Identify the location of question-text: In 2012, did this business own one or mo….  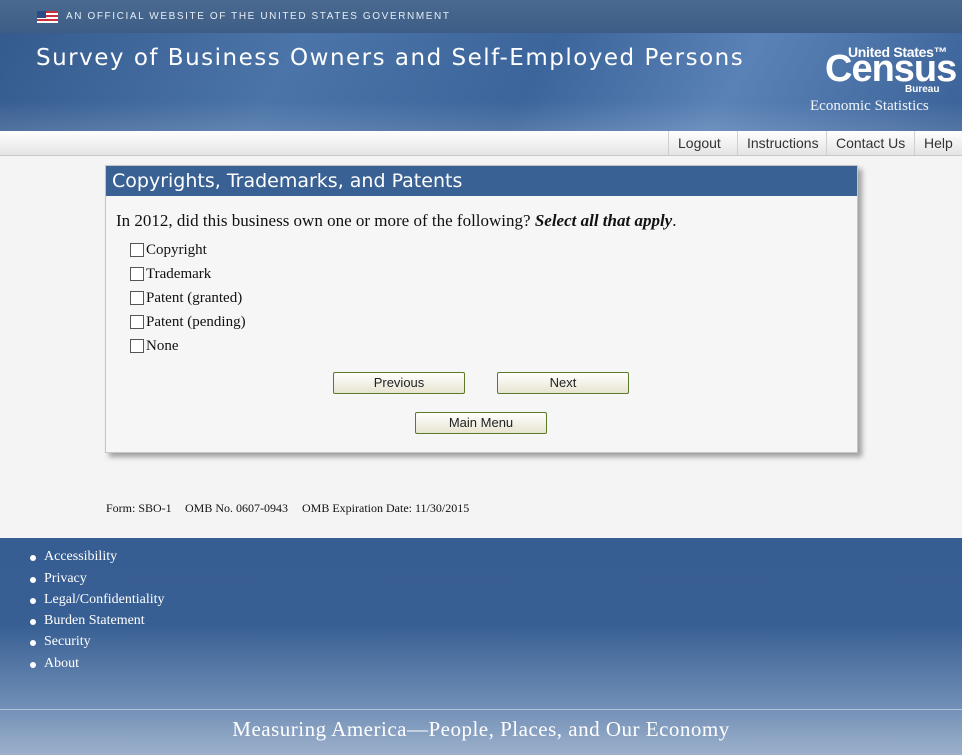
(396, 221).